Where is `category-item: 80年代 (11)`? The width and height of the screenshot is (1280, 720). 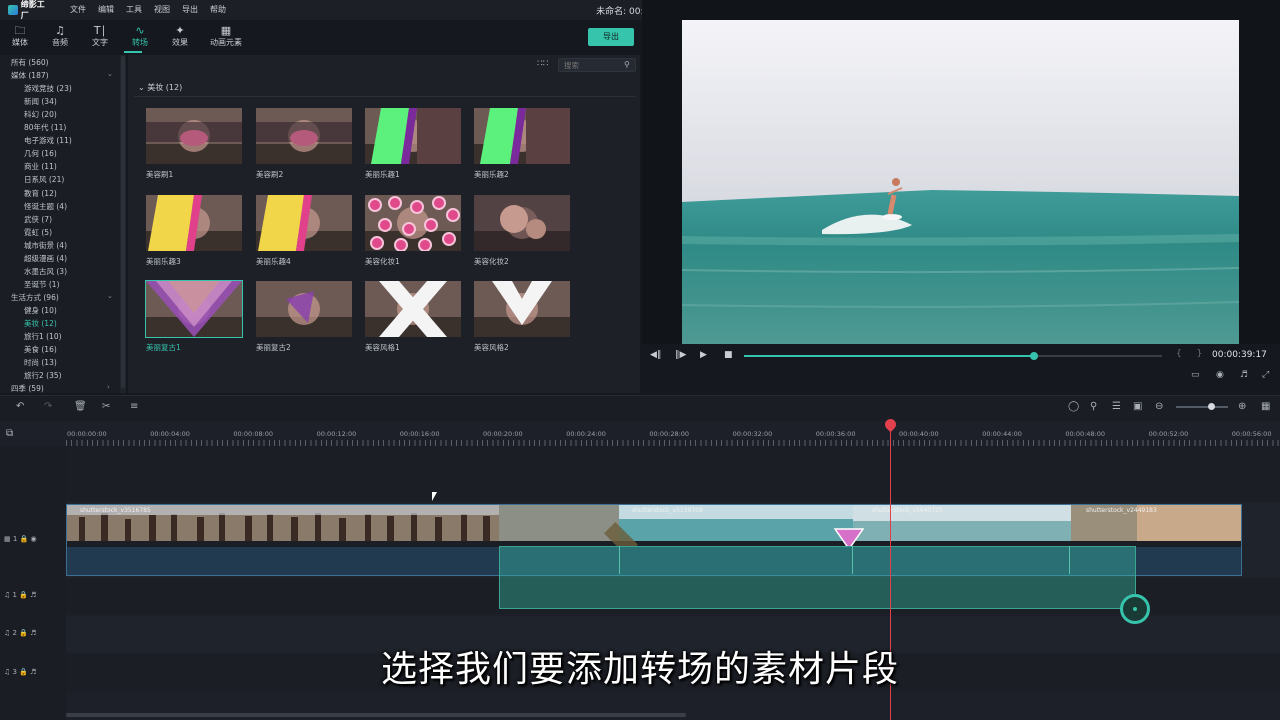 category-item: 80年代 (11) is located at coordinates (45, 127).